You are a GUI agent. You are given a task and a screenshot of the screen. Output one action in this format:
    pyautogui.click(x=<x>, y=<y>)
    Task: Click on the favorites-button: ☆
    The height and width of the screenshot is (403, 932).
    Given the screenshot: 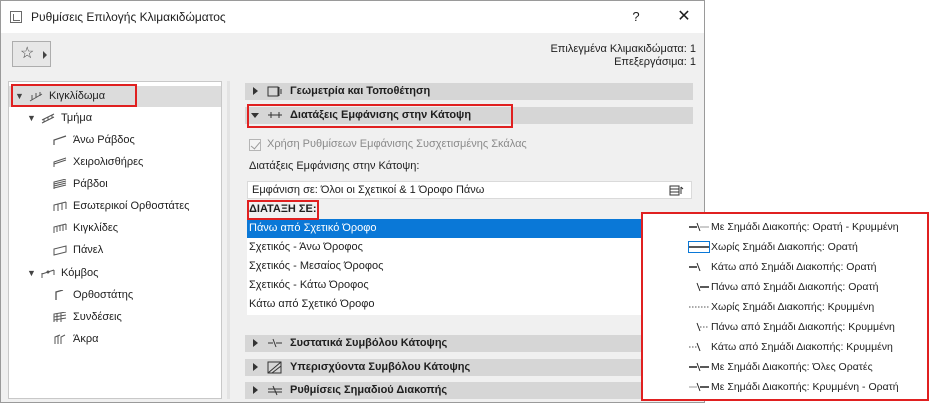 What is the action you would take?
    pyautogui.click(x=31, y=54)
    